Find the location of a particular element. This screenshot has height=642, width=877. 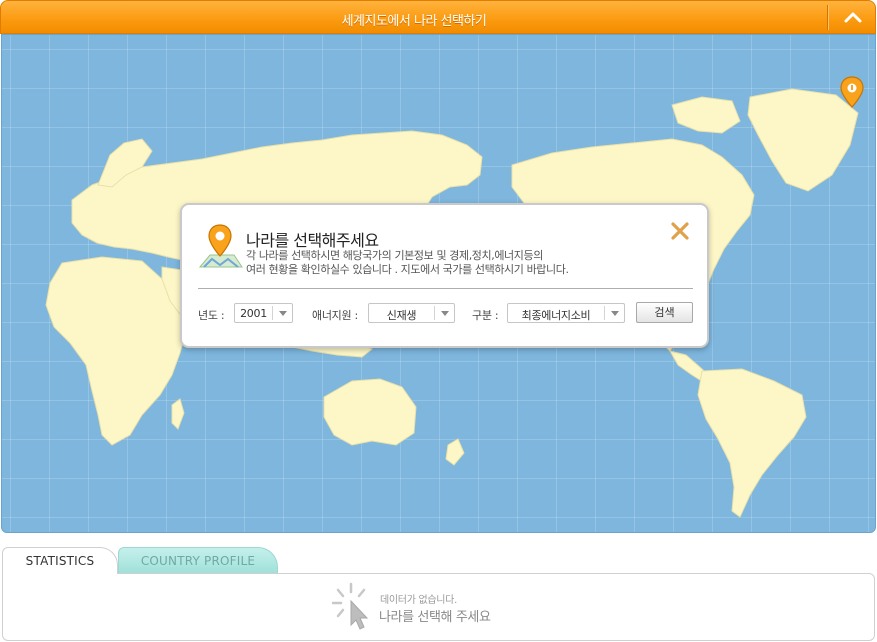

close-icon is located at coordinates (680, 231).